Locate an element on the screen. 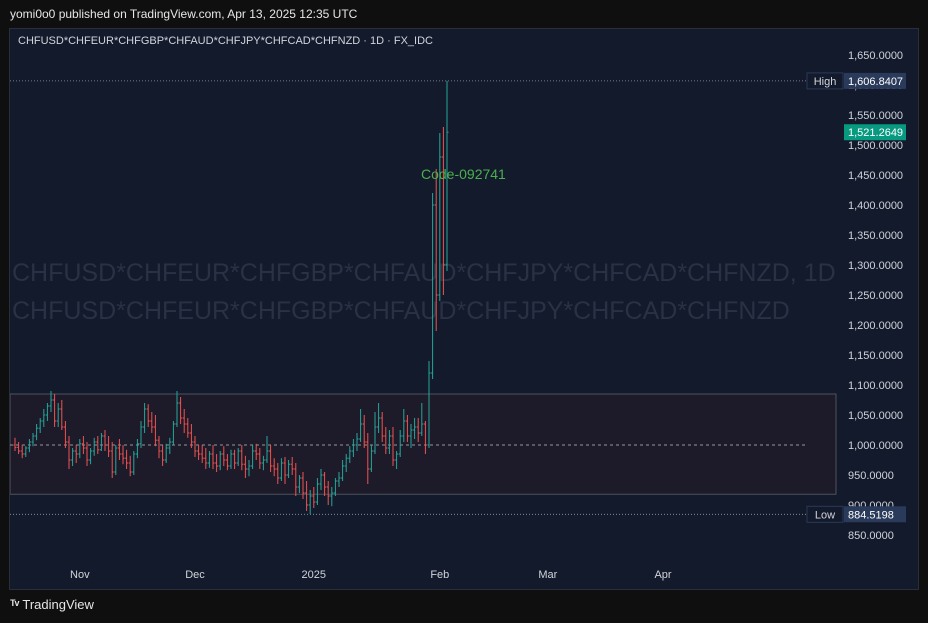 Image resolution: width=928 pixels, height=623 pixels. y-tick-label: 1,200.0000 is located at coordinates (875, 326).